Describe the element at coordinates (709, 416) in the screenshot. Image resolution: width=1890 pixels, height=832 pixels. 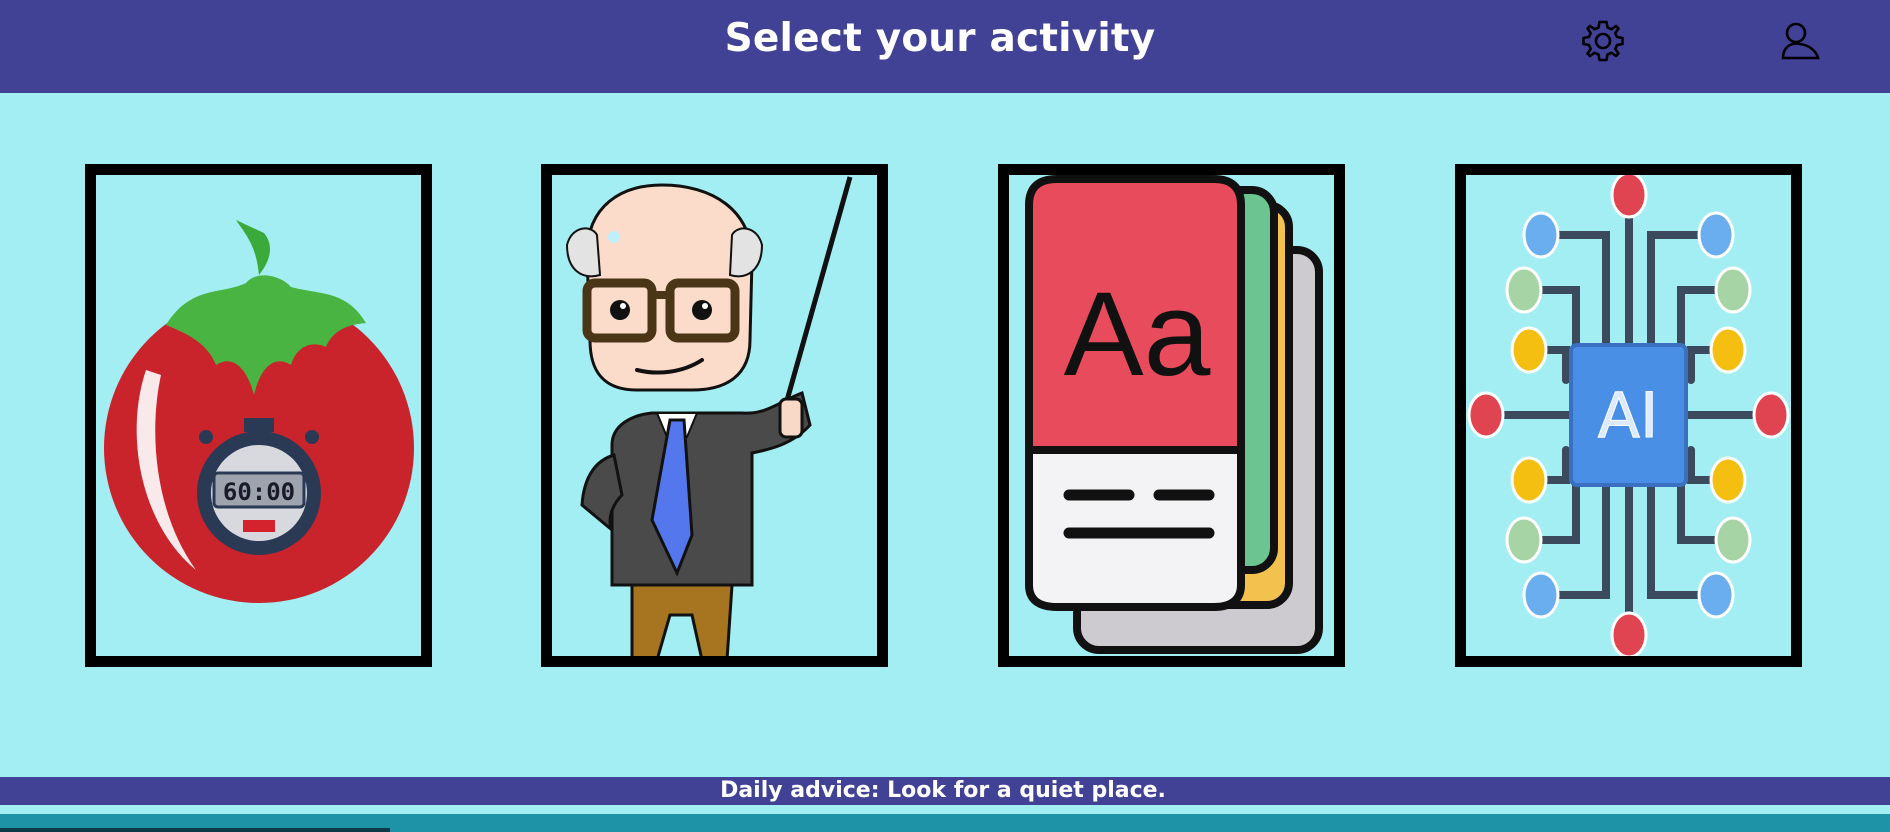
I see `teacher-icon` at that location.